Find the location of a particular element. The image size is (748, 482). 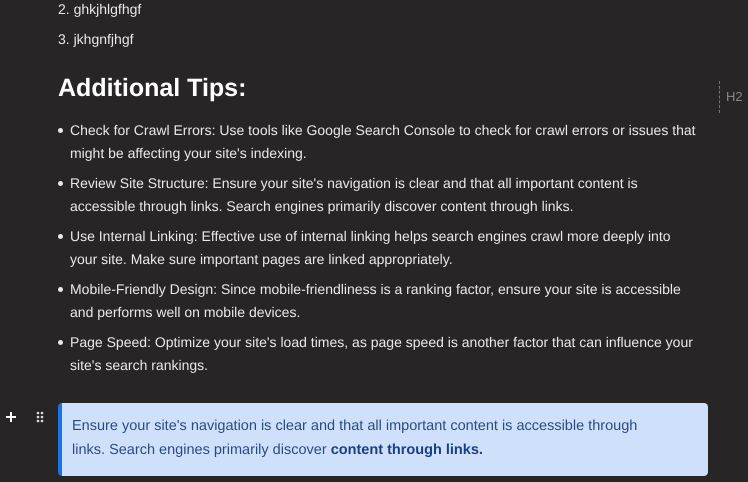

list-item: 2. ghkjhlgfhgf is located at coordinates (100, 9).